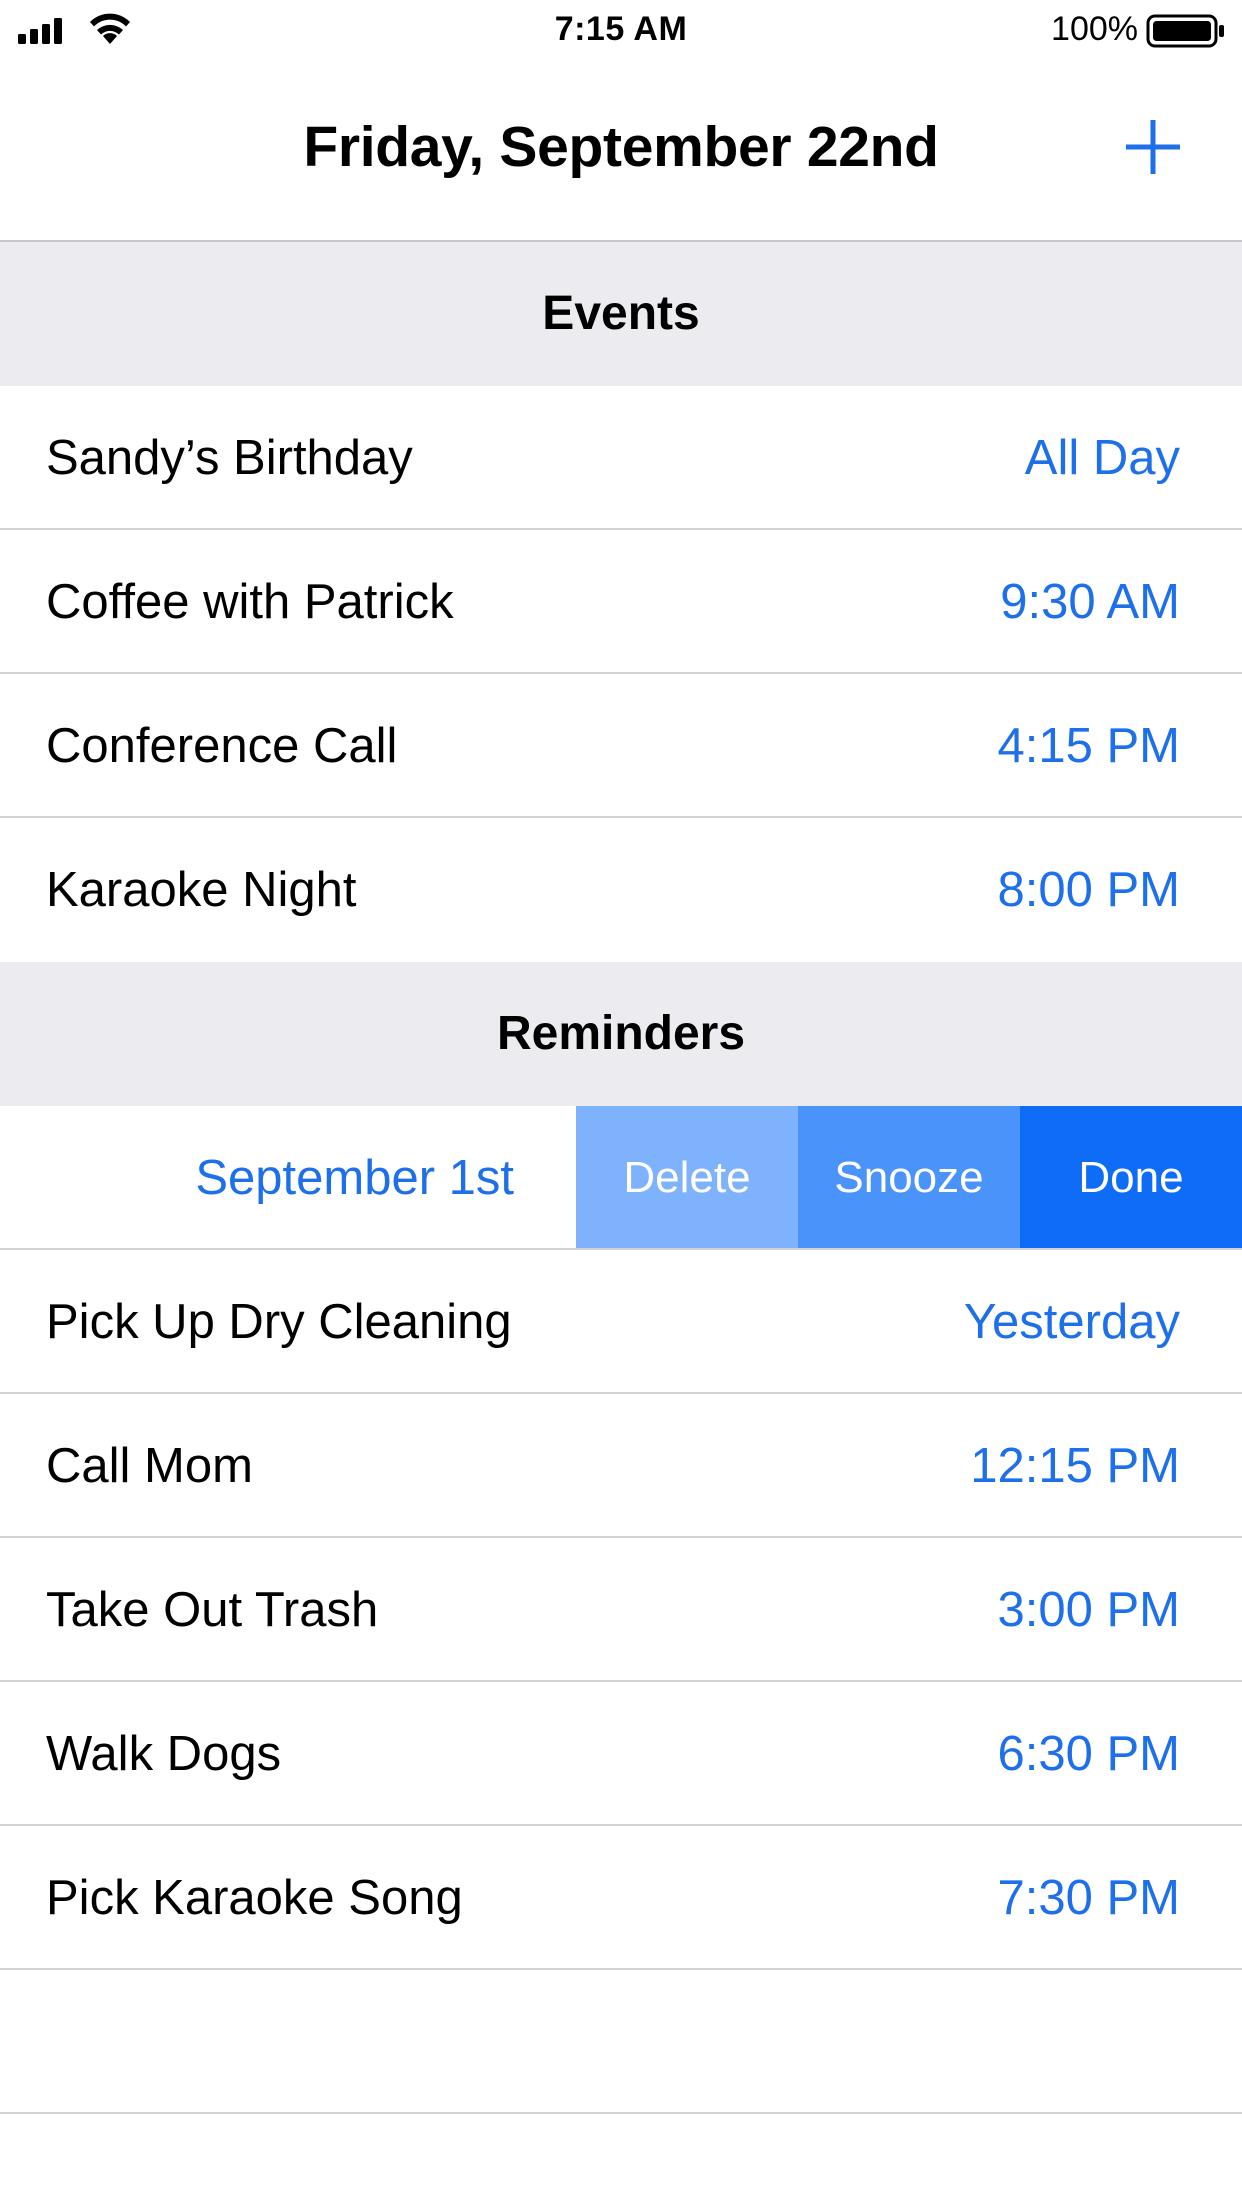  Describe the element at coordinates (621, 746) in the screenshot. I see `event-row: Conference Call 4:15 PM` at that location.